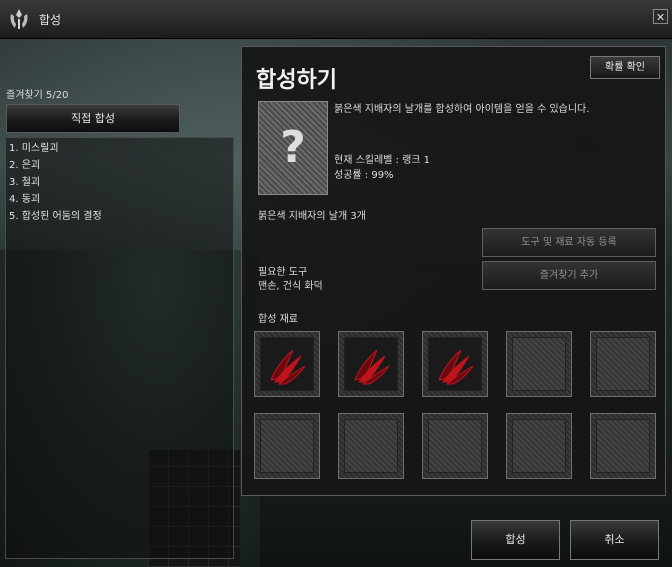 This screenshot has height=567, width=672. I want to click on synthesize-button: 합성, so click(515, 540).